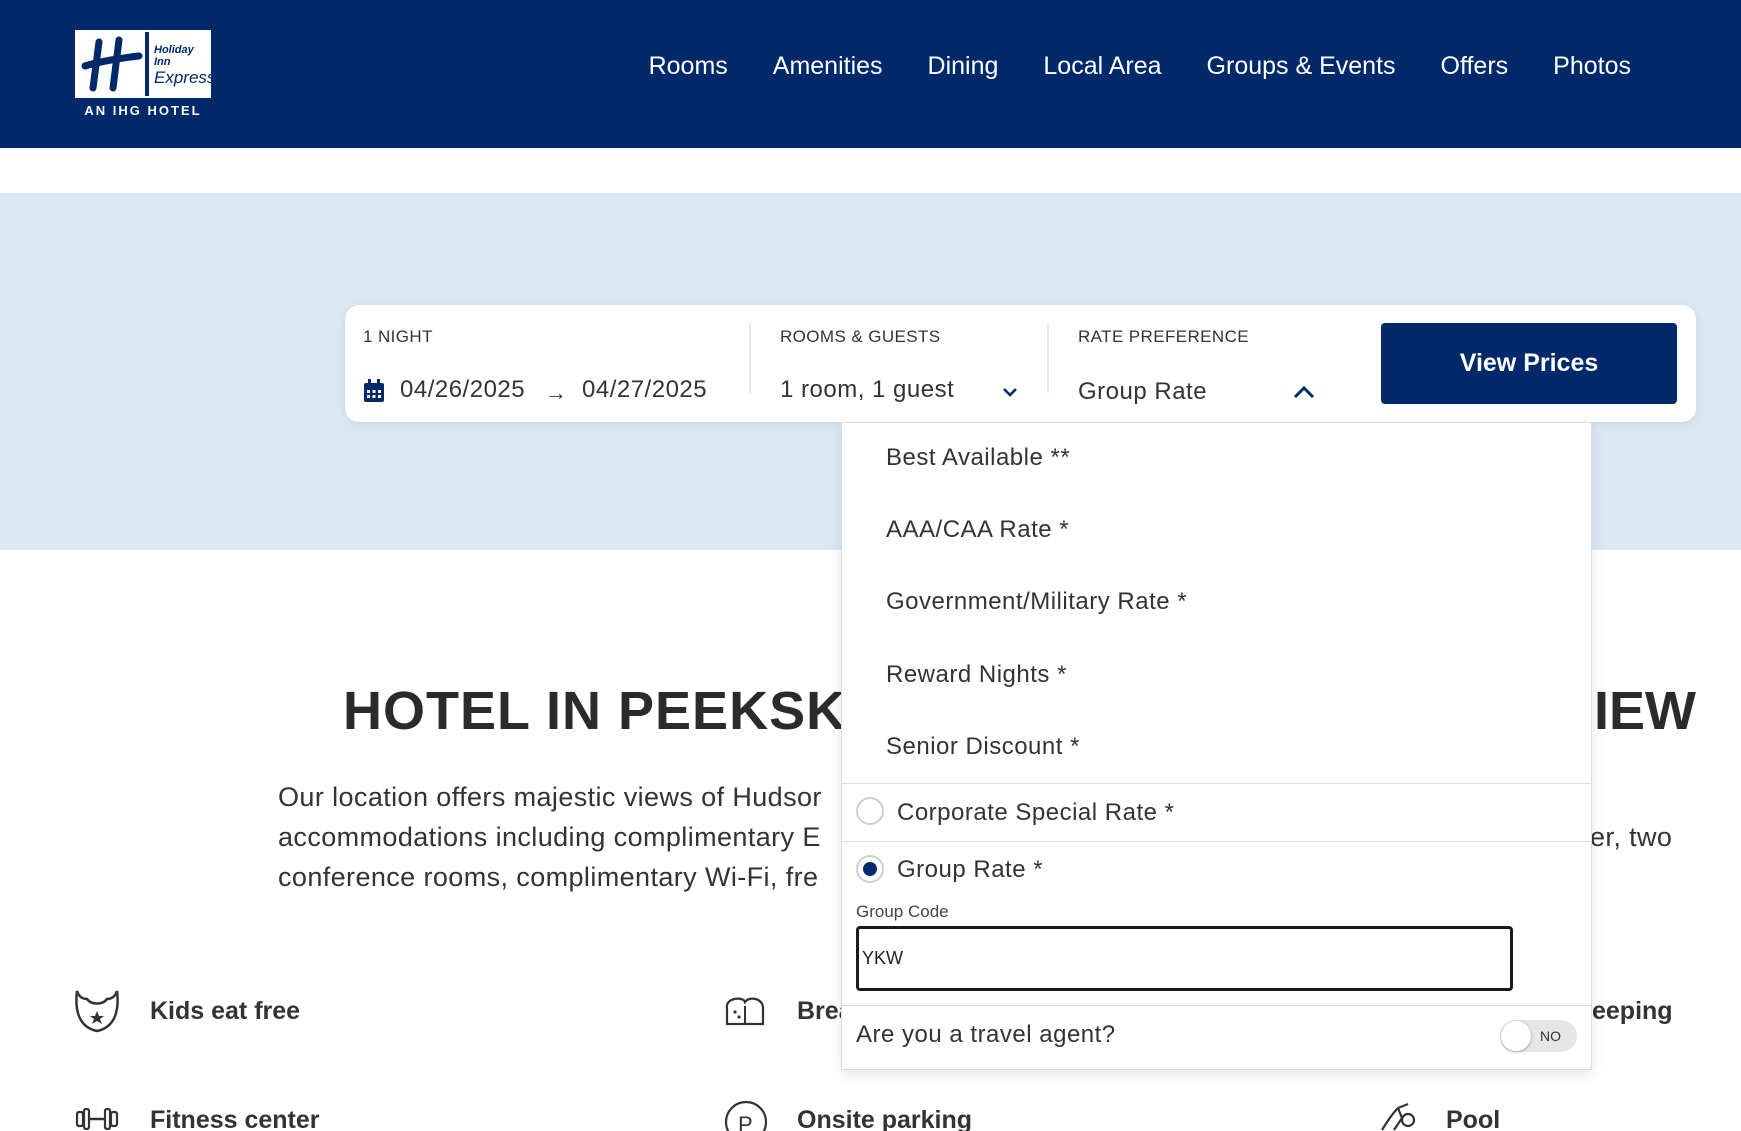 The image size is (1741, 1131). What do you see at coordinates (1631, 837) in the screenshot?
I see `intro-paragraph-fragment: er, two` at bounding box center [1631, 837].